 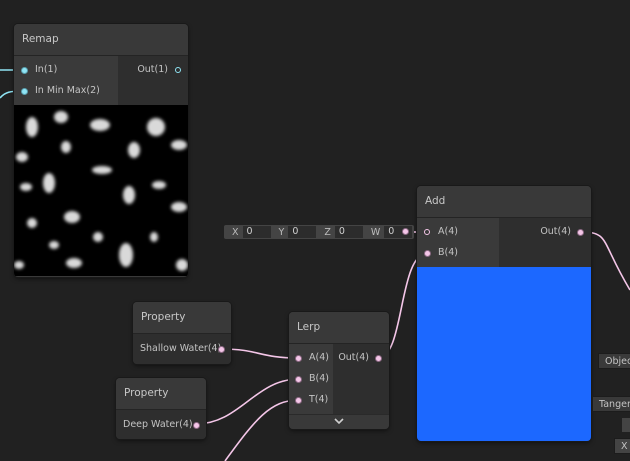 What do you see at coordinates (504, 354) in the screenshot?
I see `add-color-preview` at bounding box center [504, 354].